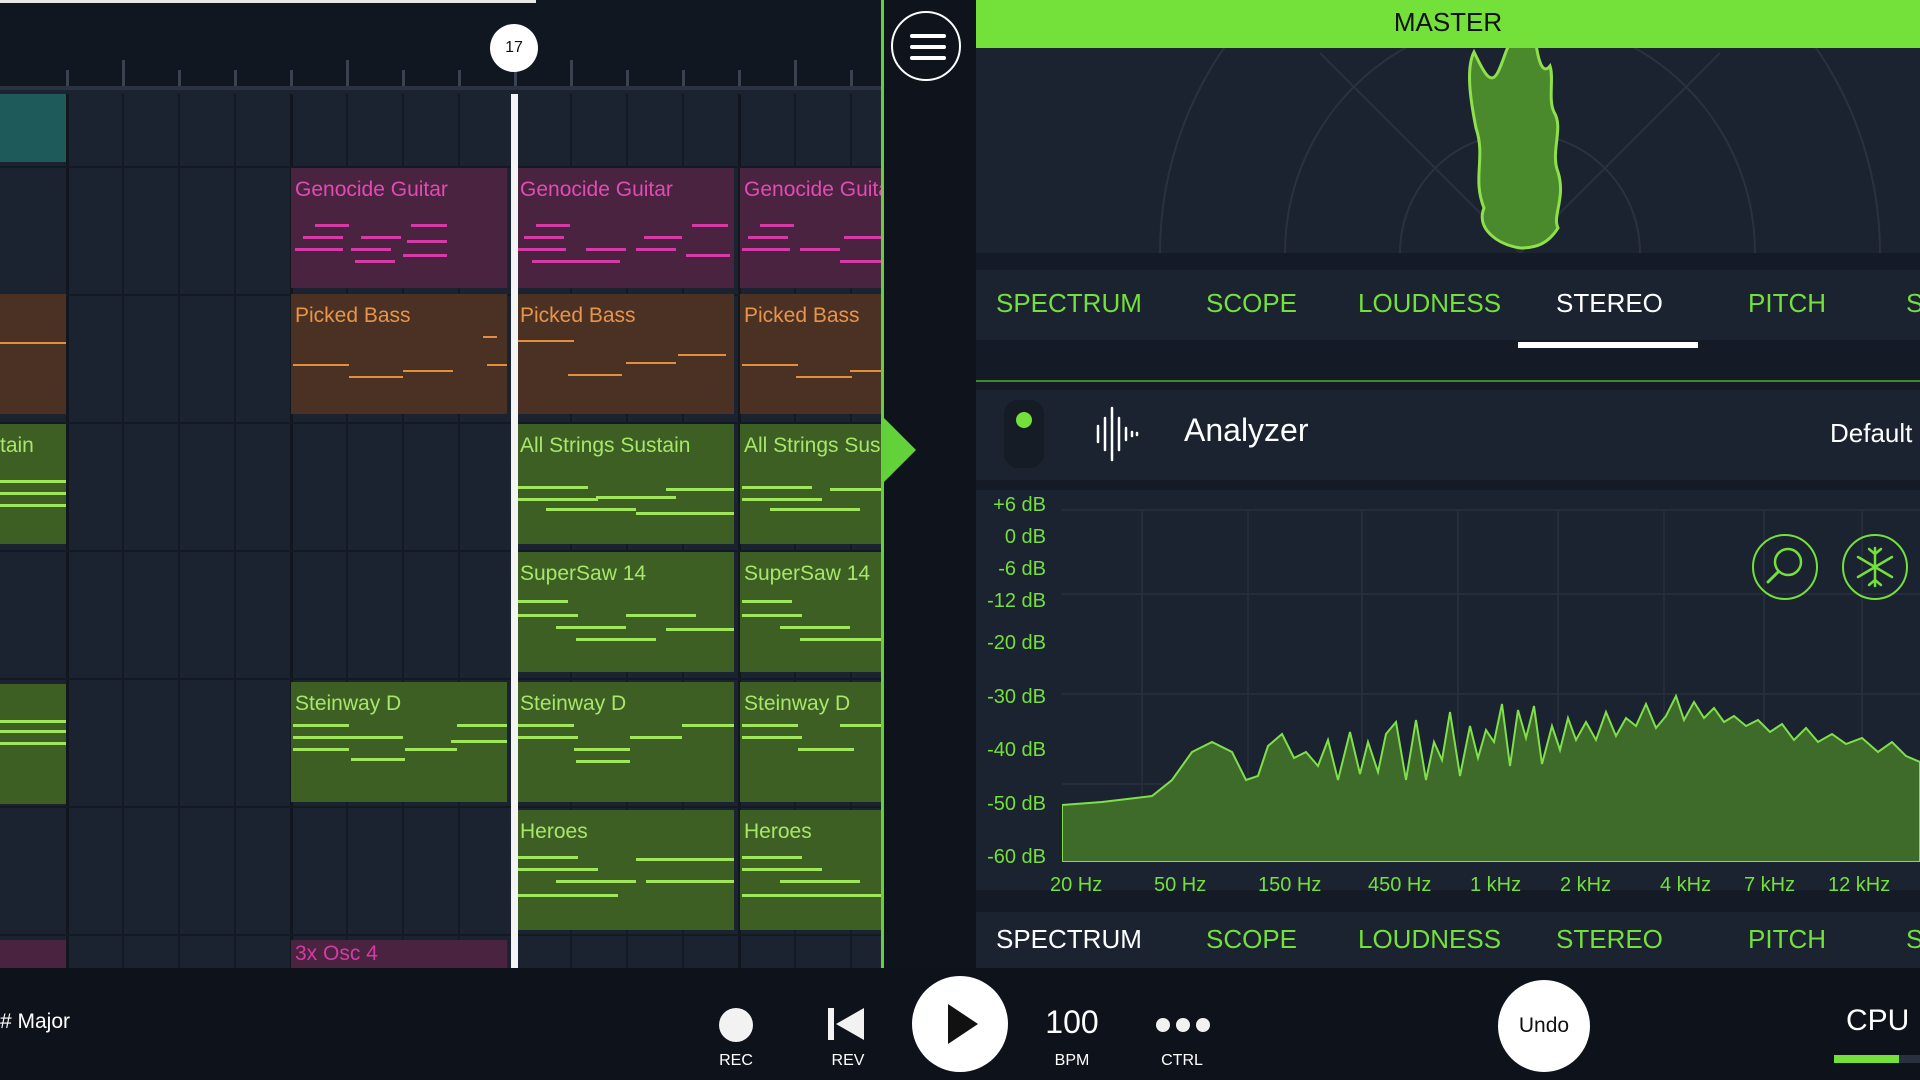  What do you see at coordinates (353, 315) in the screenshot?
I see `clip-label: Picked Bass` at bounding box center [353, 315].